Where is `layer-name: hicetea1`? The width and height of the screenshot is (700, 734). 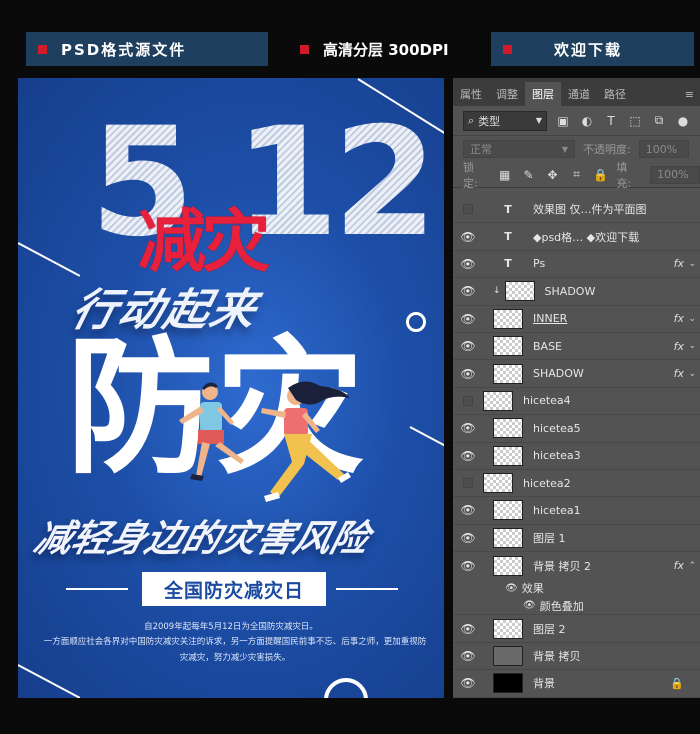 layer-name: hicetea1 is located at coordinates (557, 510).